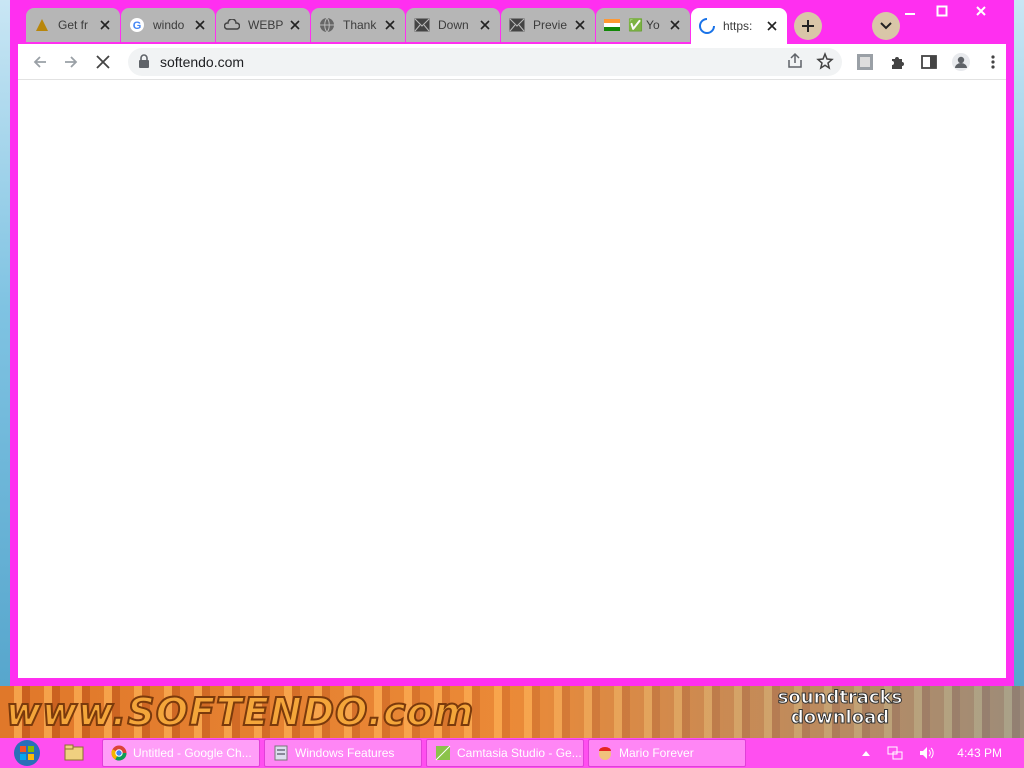 The width and height of the screenshot is (1024, 768). Describe the element at coordinates (927, 753) in the screenshot. I see `volume-icon` at that location.